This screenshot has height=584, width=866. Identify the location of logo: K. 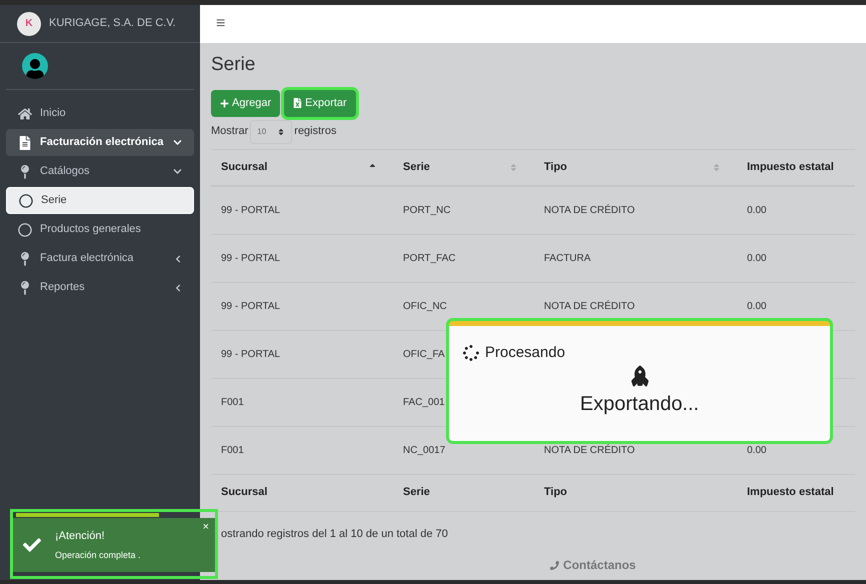
(29, 24).